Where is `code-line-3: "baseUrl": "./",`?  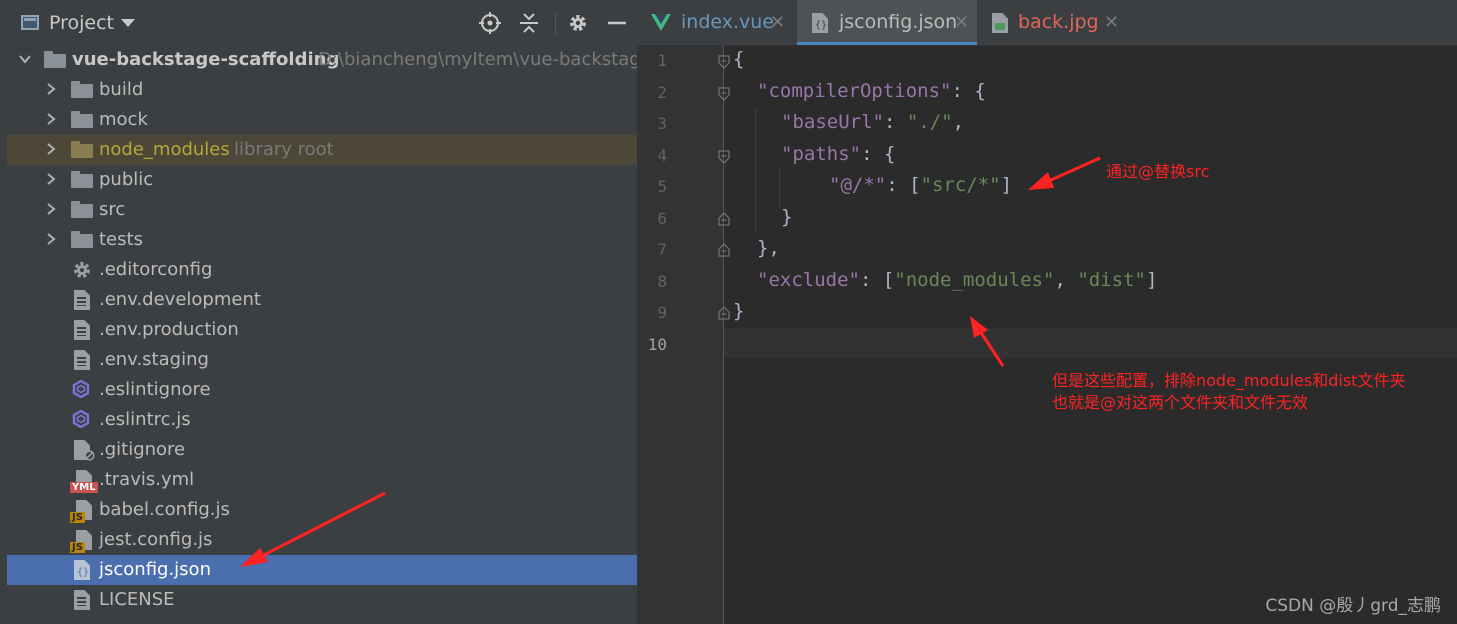
code-line-3: "baseUrl": "./", is located at coordinates (872, 122).